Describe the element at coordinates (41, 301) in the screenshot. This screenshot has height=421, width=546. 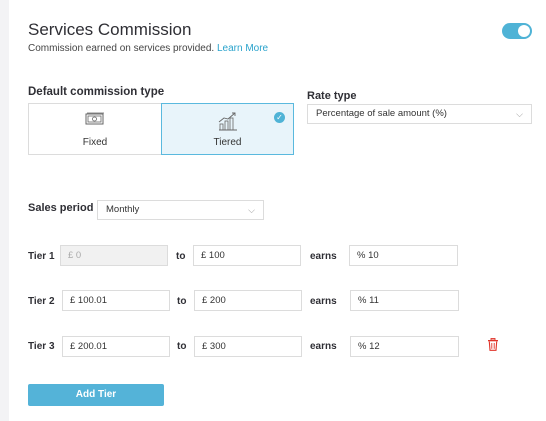
I see `tier-2-label: Tier 2` at that location.